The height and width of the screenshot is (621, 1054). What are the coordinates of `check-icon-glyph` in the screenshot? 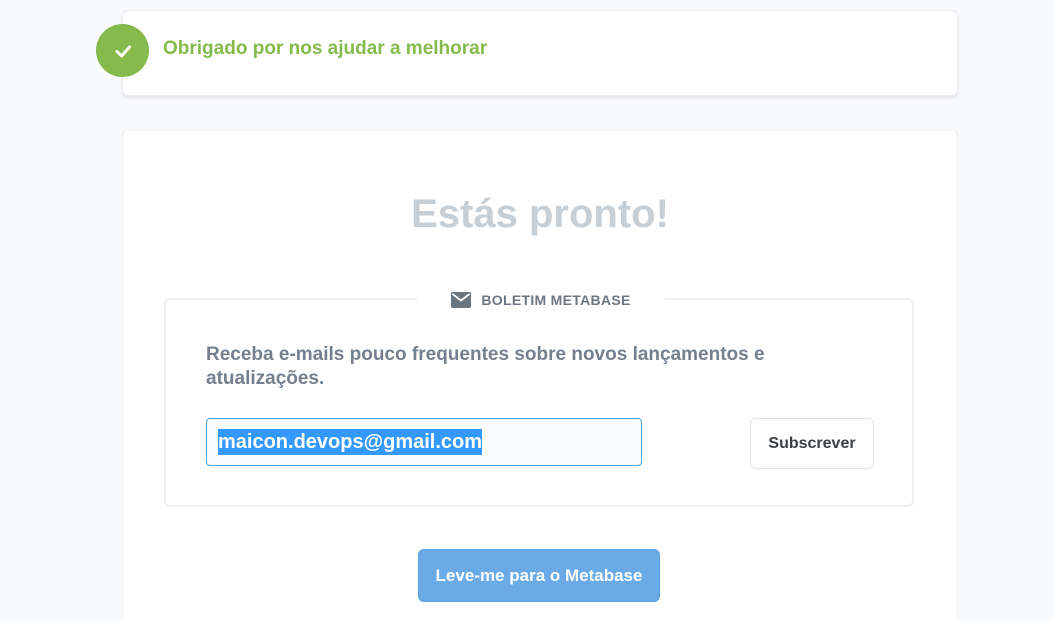 It's located at (123, 51).